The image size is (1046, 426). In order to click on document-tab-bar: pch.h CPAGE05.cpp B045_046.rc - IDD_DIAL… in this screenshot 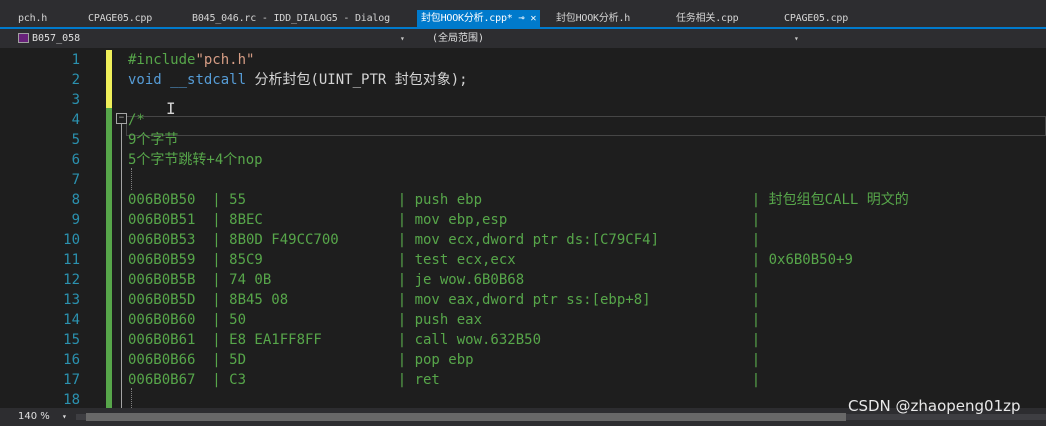, I will do `click(523, 14)`.